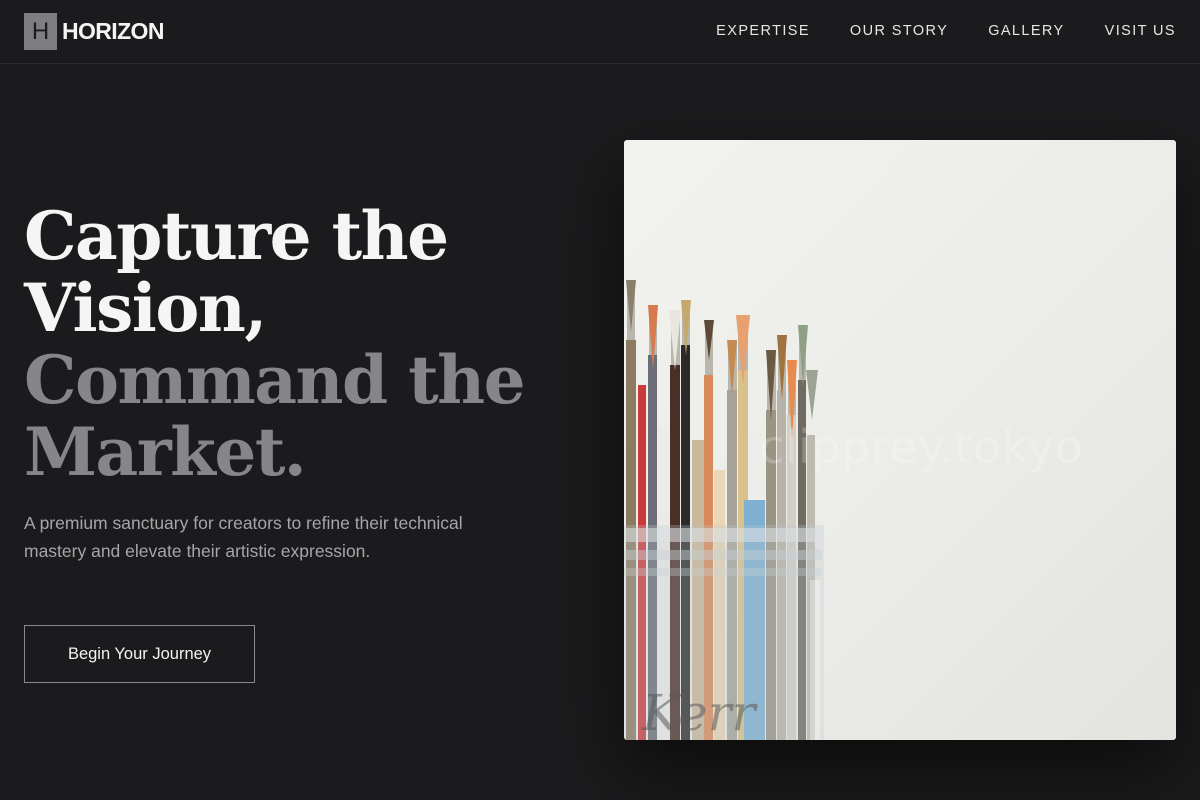  What do you see at coordinates (40, 31) in the screenshot?
I see `logo-mark: H` at bounding box center [40, 31].